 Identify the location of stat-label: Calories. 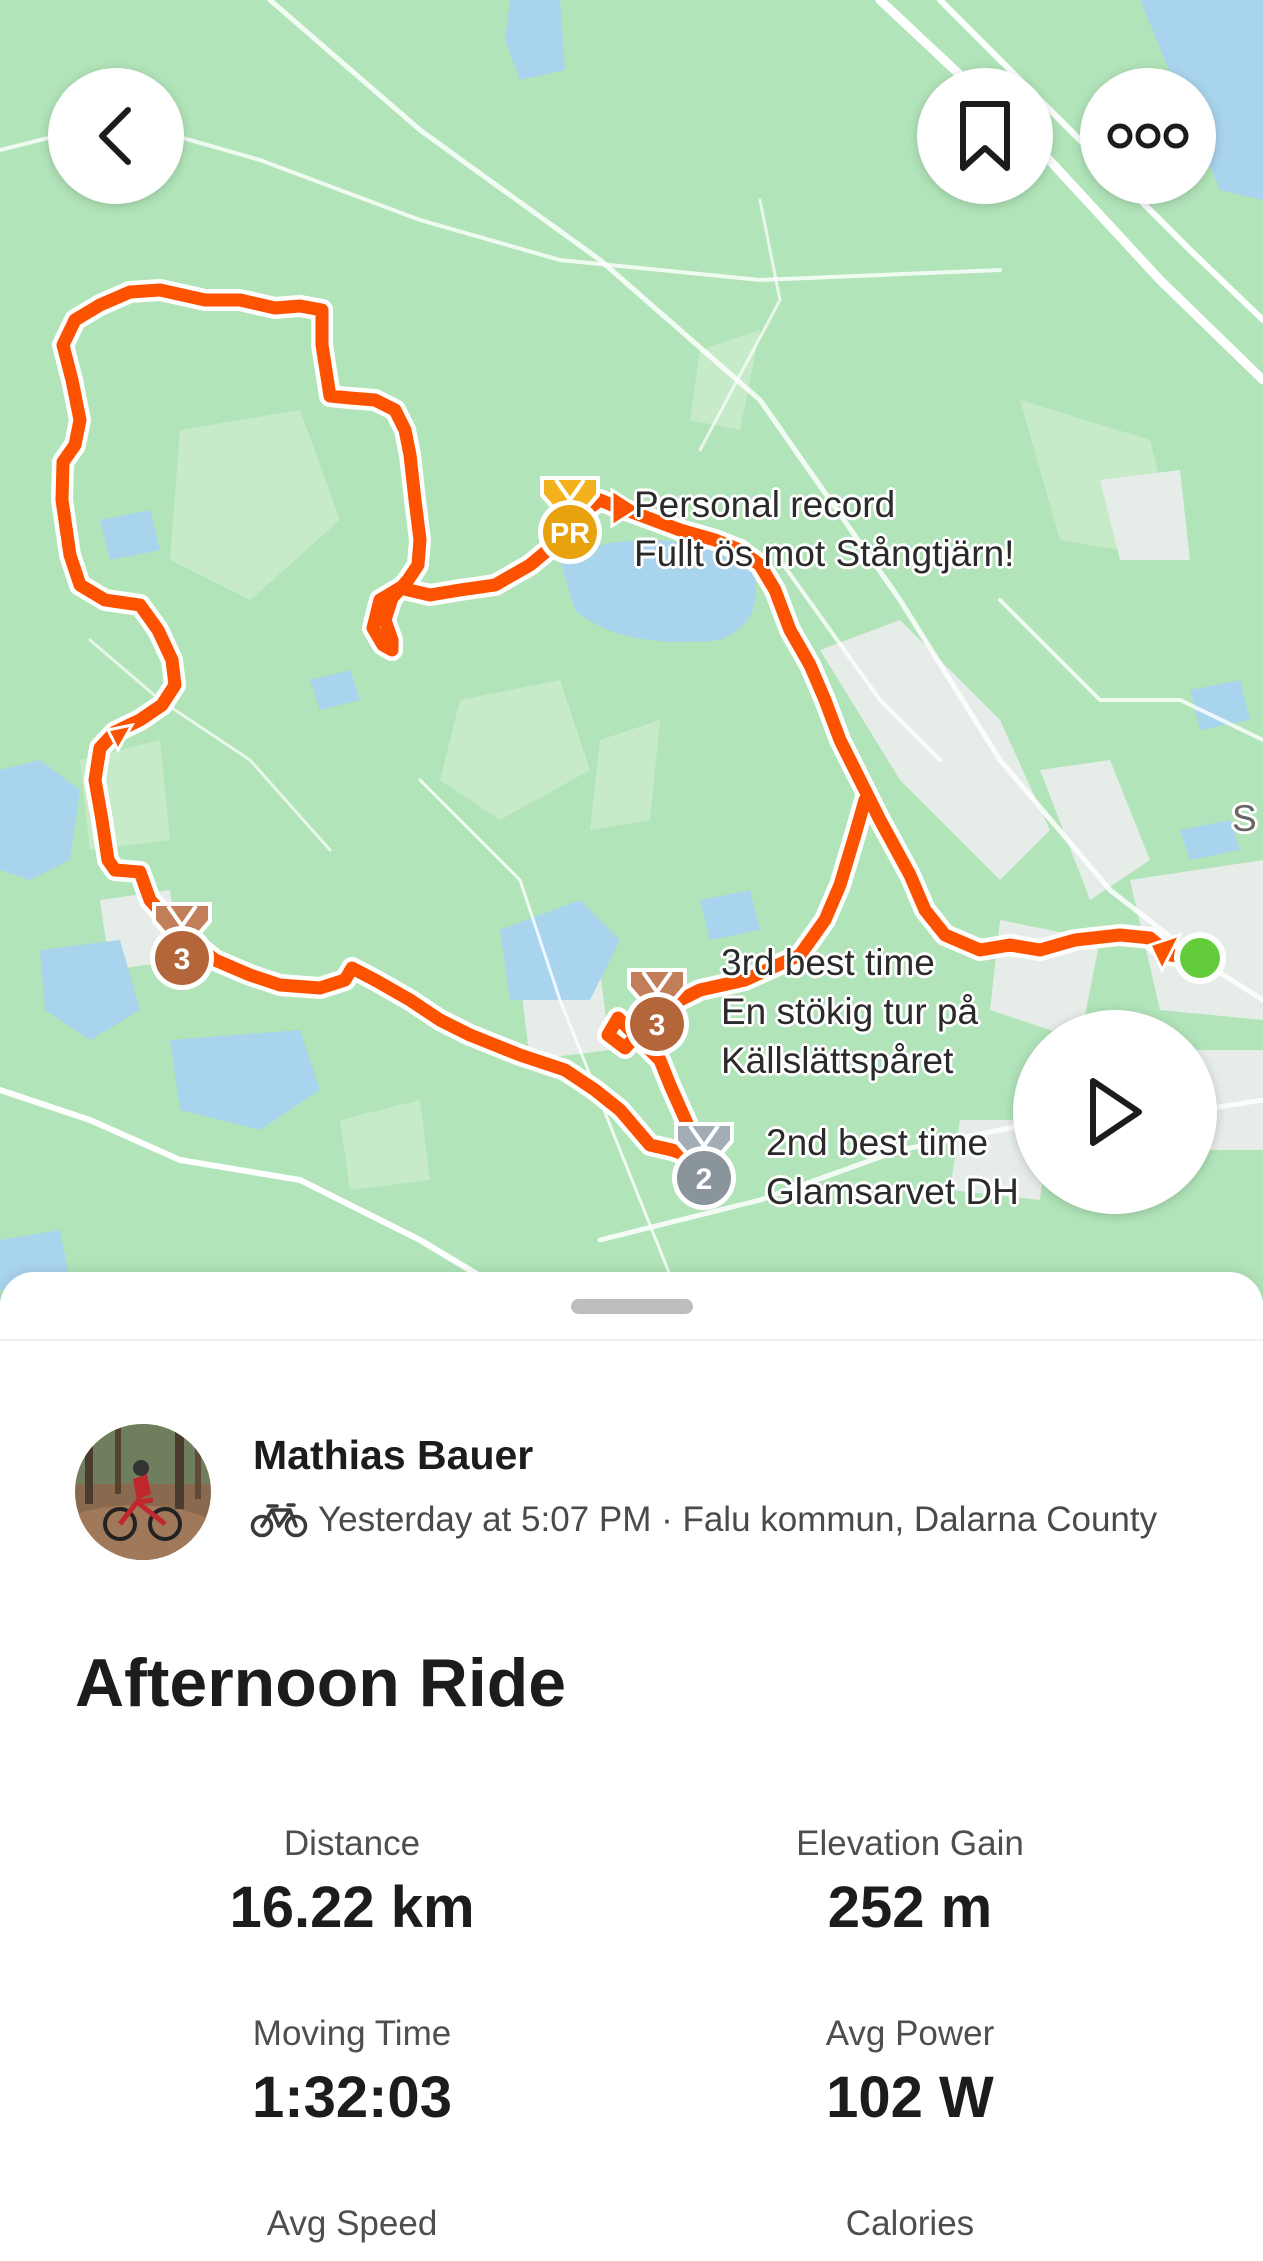
(910, 2223).